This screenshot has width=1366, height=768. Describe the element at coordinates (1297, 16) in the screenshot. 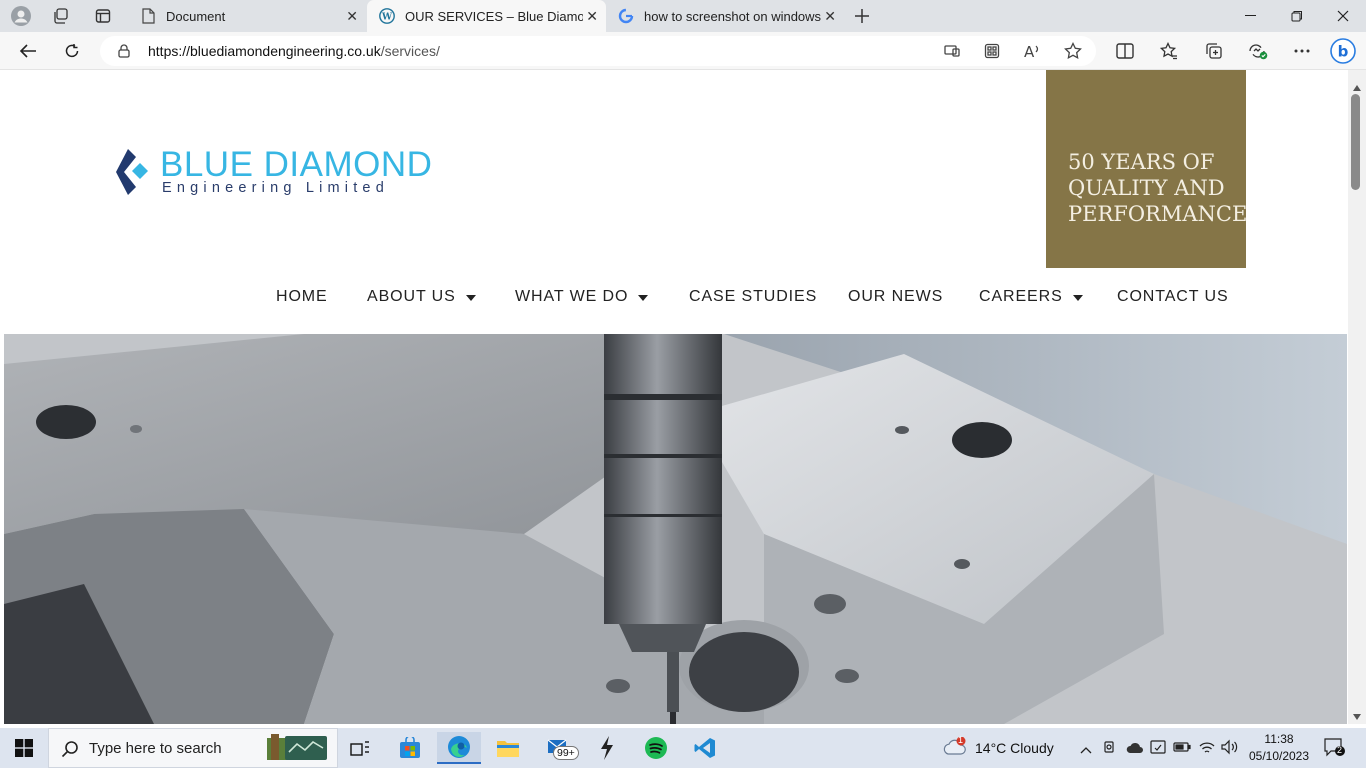

I see `restore-icon` at that location.